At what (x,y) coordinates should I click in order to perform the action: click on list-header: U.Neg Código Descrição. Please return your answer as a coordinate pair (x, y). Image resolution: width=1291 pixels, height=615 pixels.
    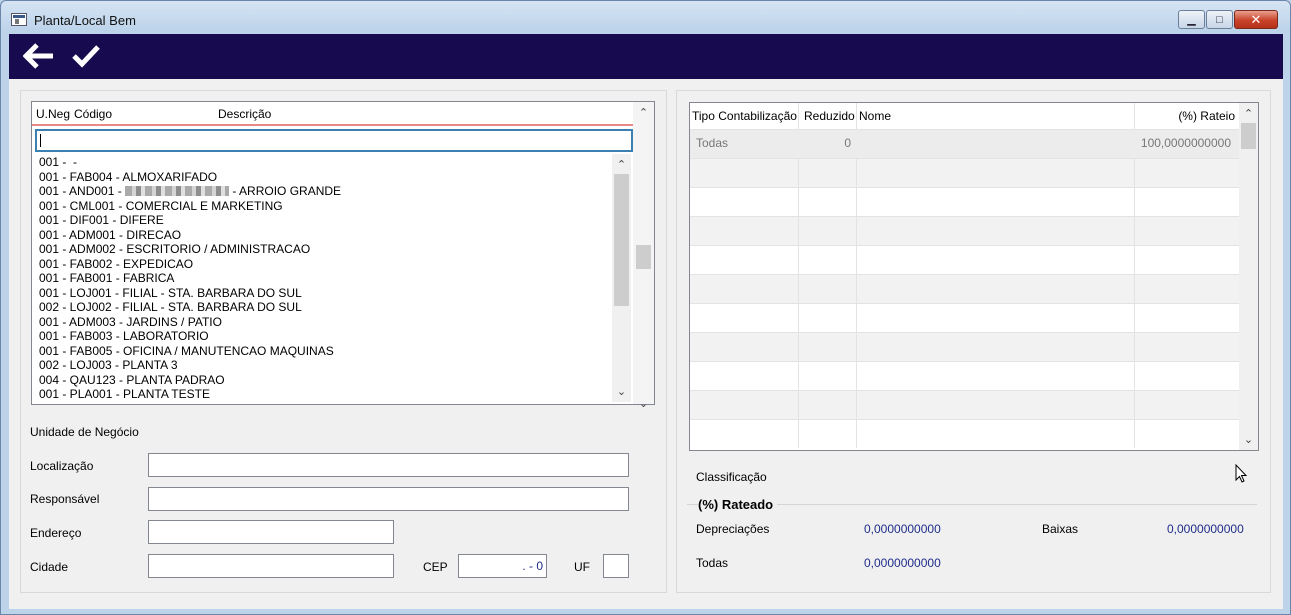
    Looking at the image, I should click on (332, 114).